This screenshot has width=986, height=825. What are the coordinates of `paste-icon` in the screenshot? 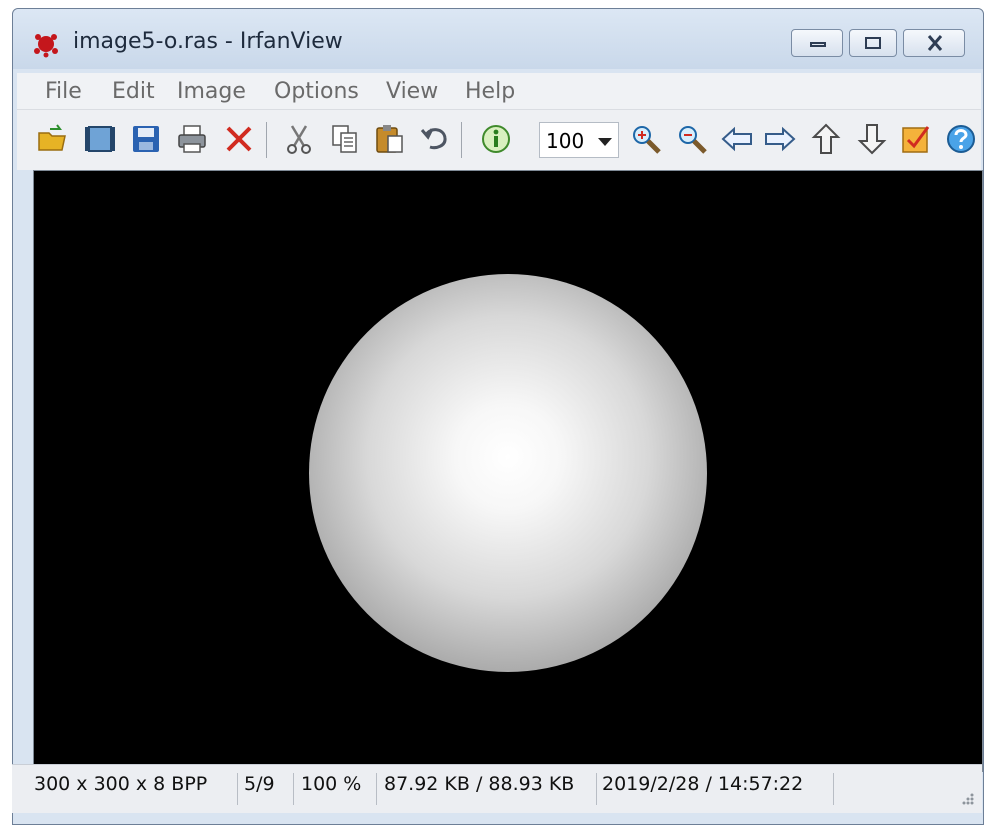 It's located at (390, 139).